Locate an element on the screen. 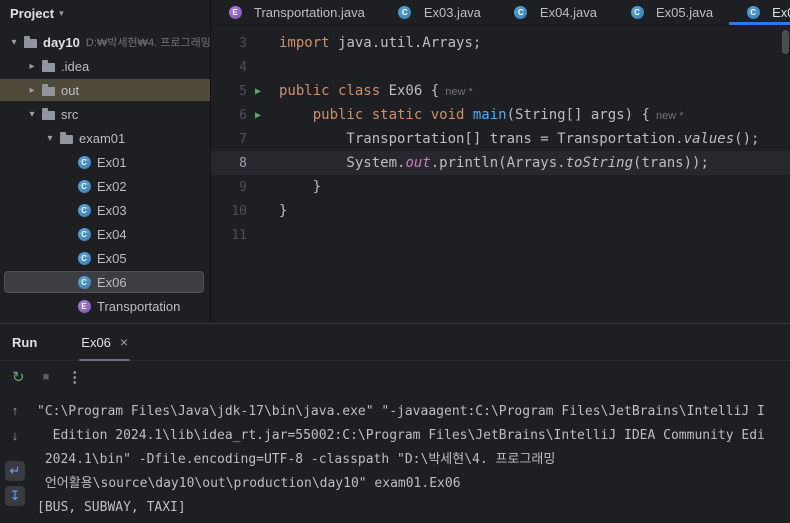 The width and height of the screenshot is (790, 523). tree-scrollbar-thumb is located at coordinates (785, 42).